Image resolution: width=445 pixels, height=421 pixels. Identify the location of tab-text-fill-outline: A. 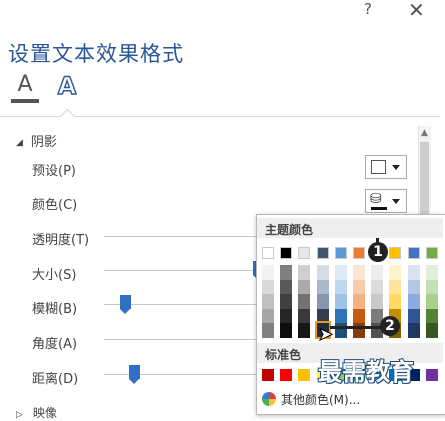
(25, 87).